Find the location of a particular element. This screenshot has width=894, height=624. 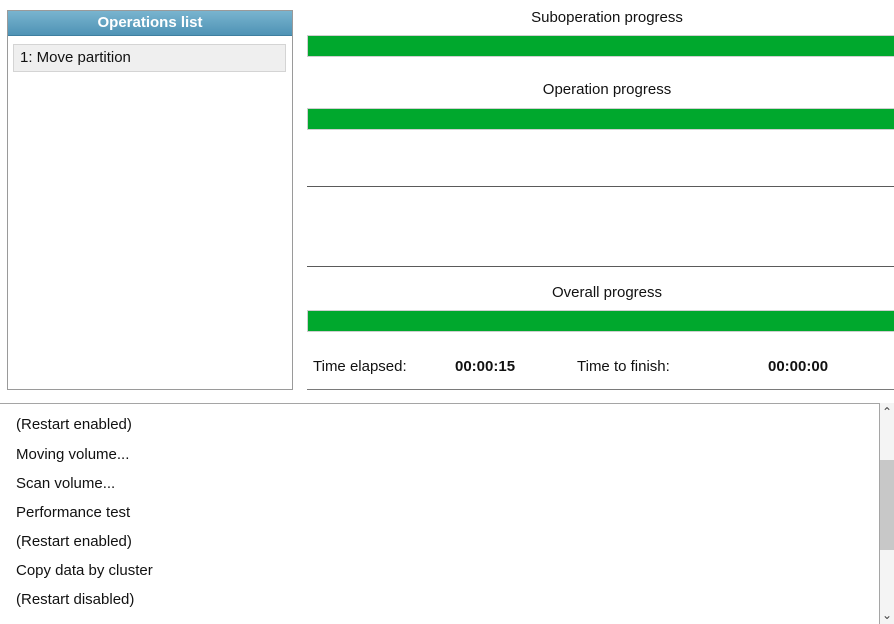

time-elapsed-label: Time elapsed: is located at coordinates (360, 366).